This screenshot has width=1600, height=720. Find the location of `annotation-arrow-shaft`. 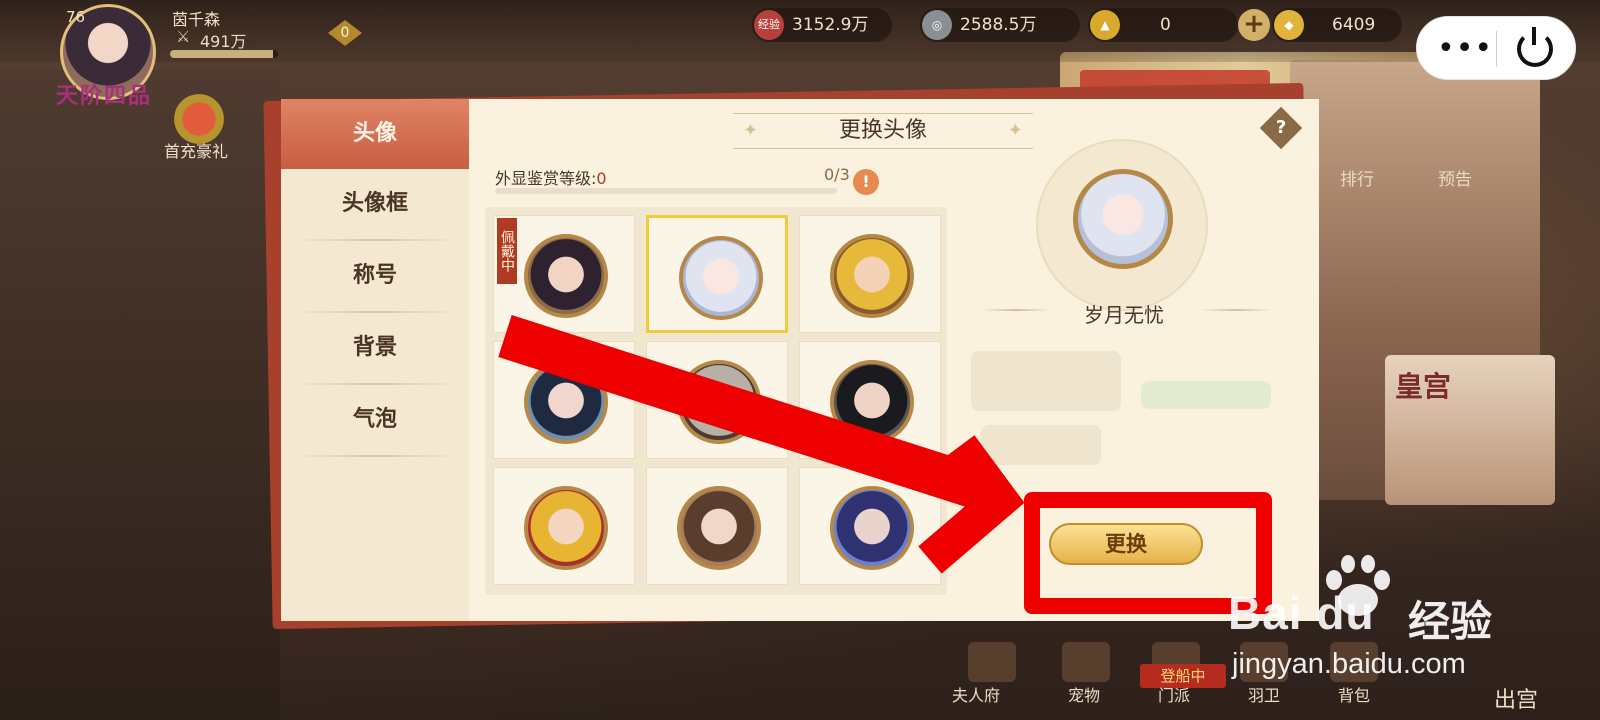

annotation-arrow-shaft is located at coordinates (745, 413).